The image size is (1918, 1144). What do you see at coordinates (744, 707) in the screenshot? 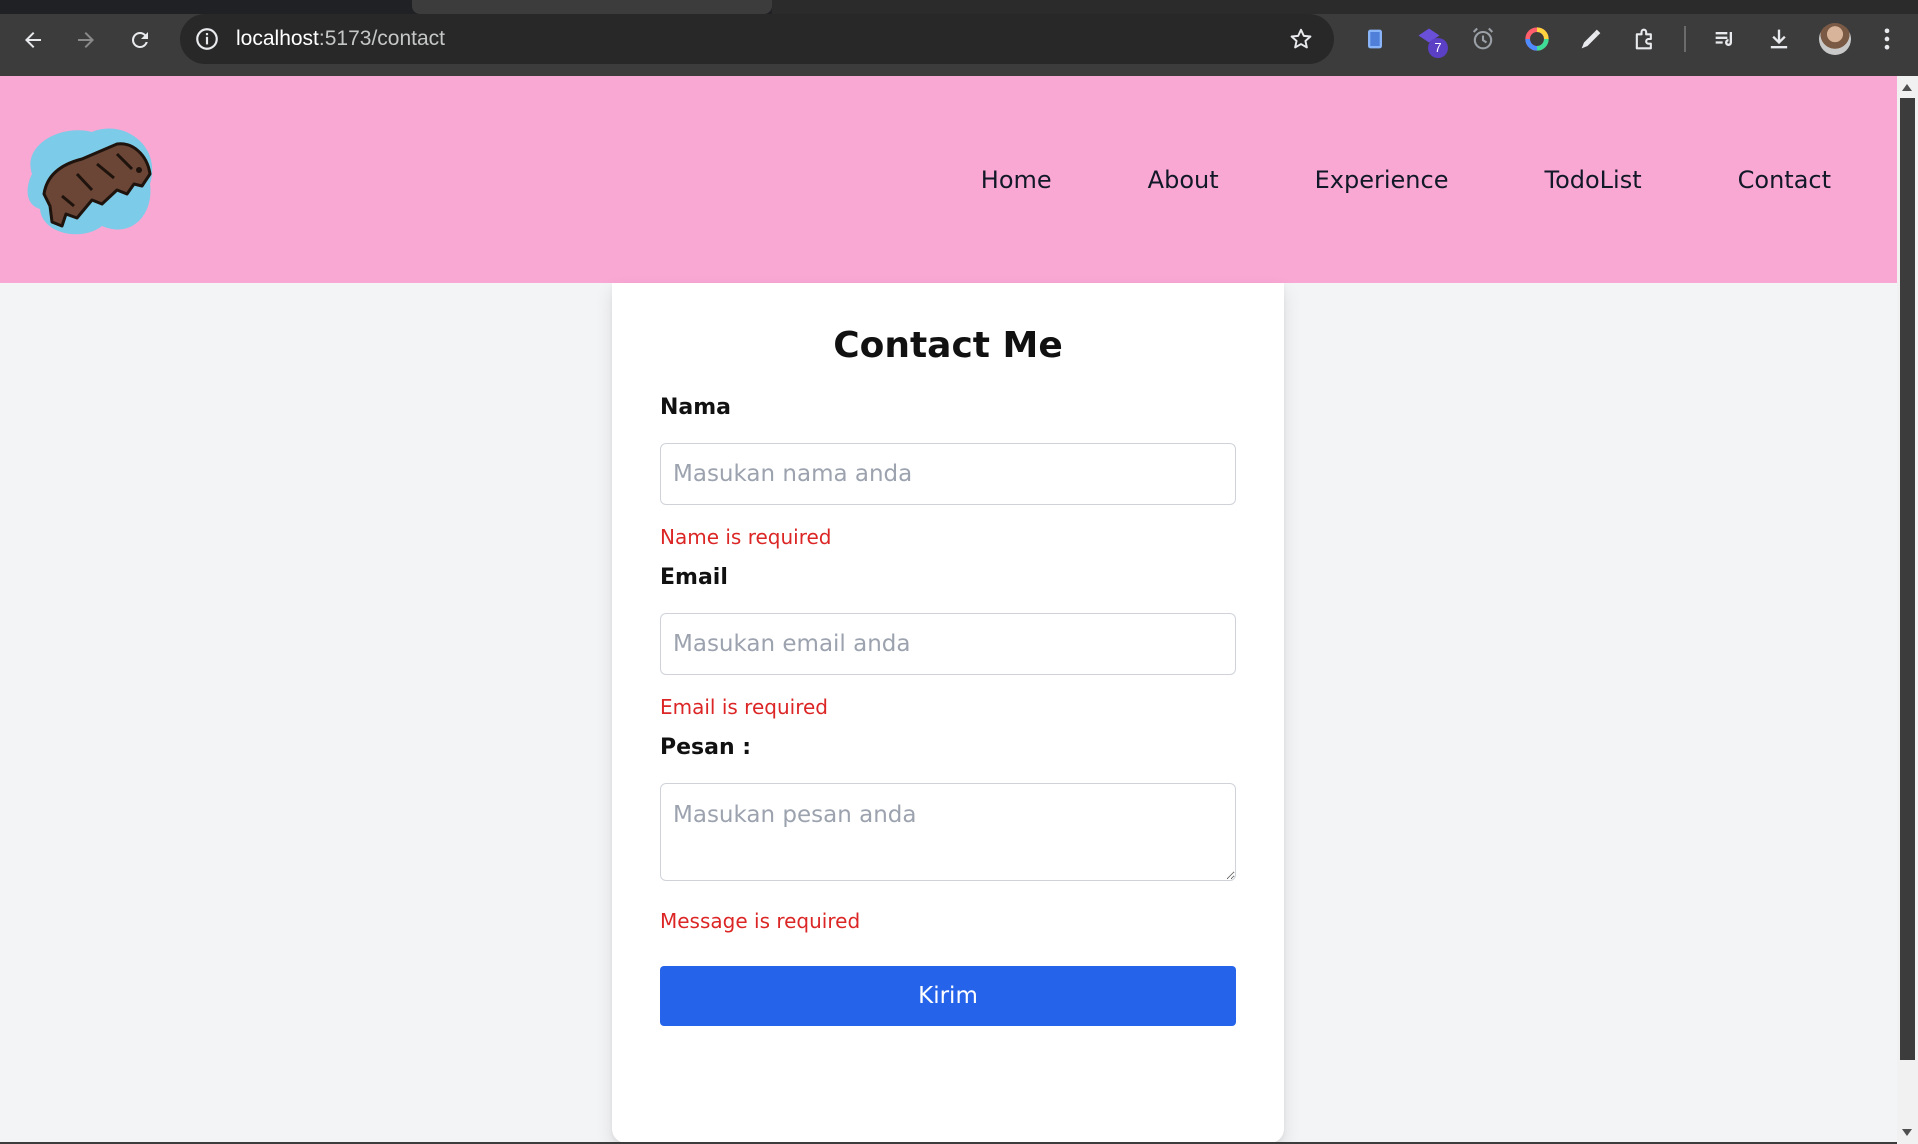
I see `email-error: Email is required` at bounding box center [744, 707].